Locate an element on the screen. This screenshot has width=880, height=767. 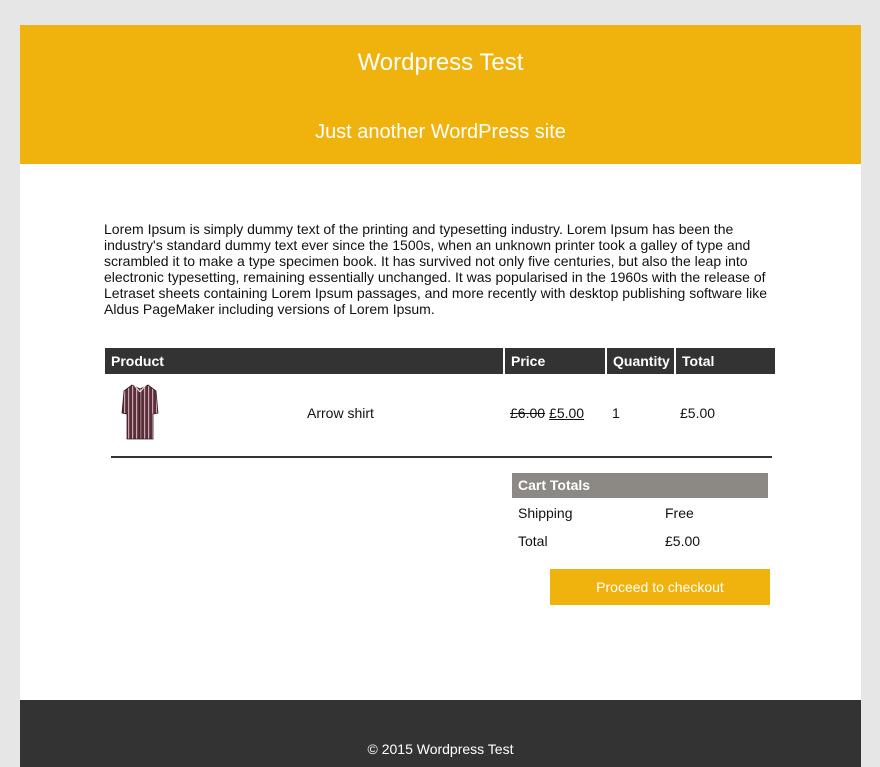
shipping-value: Free is located at coordinates (679, 513).